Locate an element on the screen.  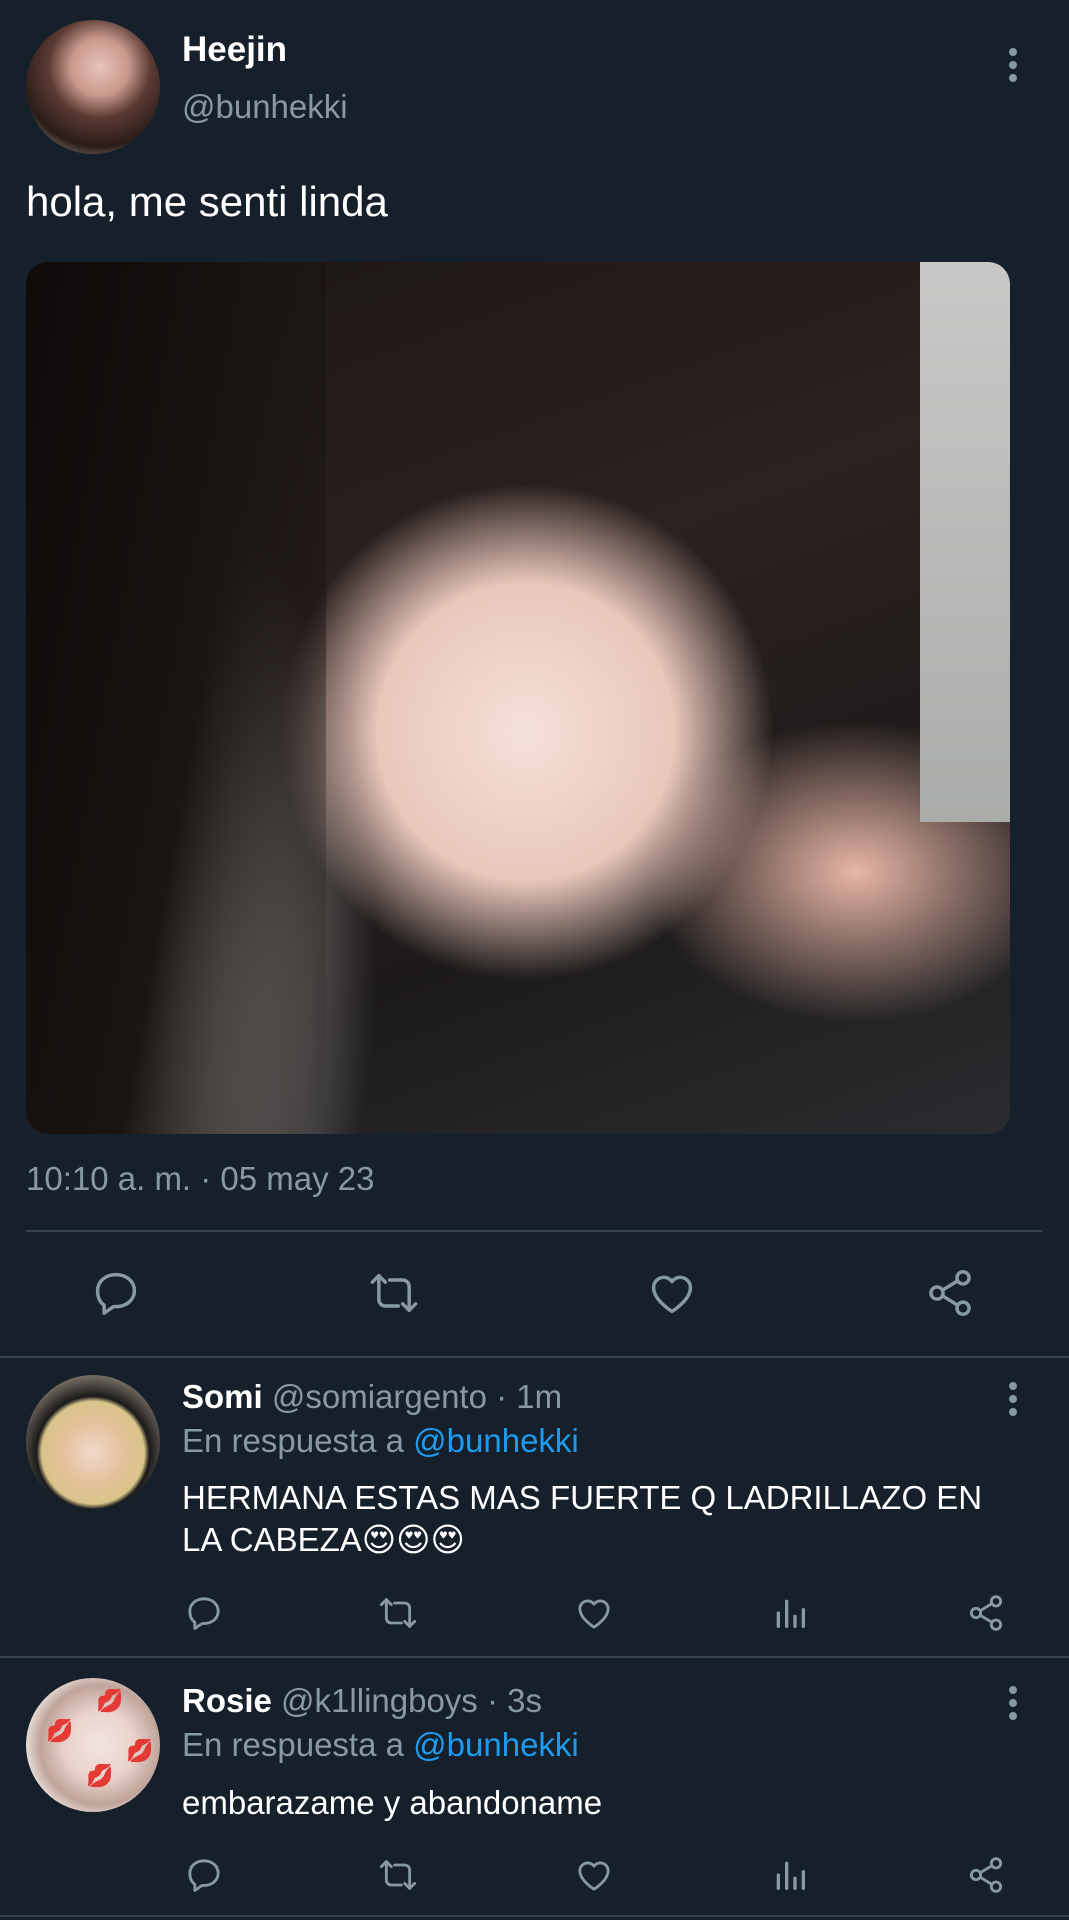
tweet-timestamp: 10:10 a. m. · 05 may 23 is located at coordinates (200, 1178).